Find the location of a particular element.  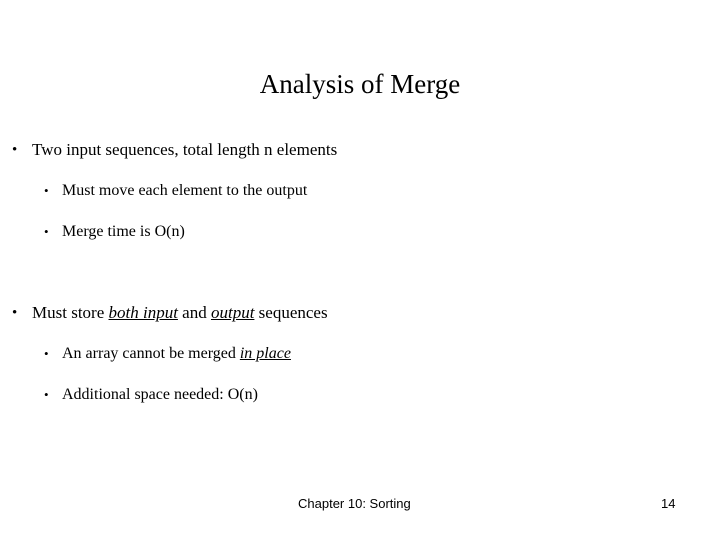

bullet-item-level-2: • Must move each element to the output is located at coordinates (360, 199).